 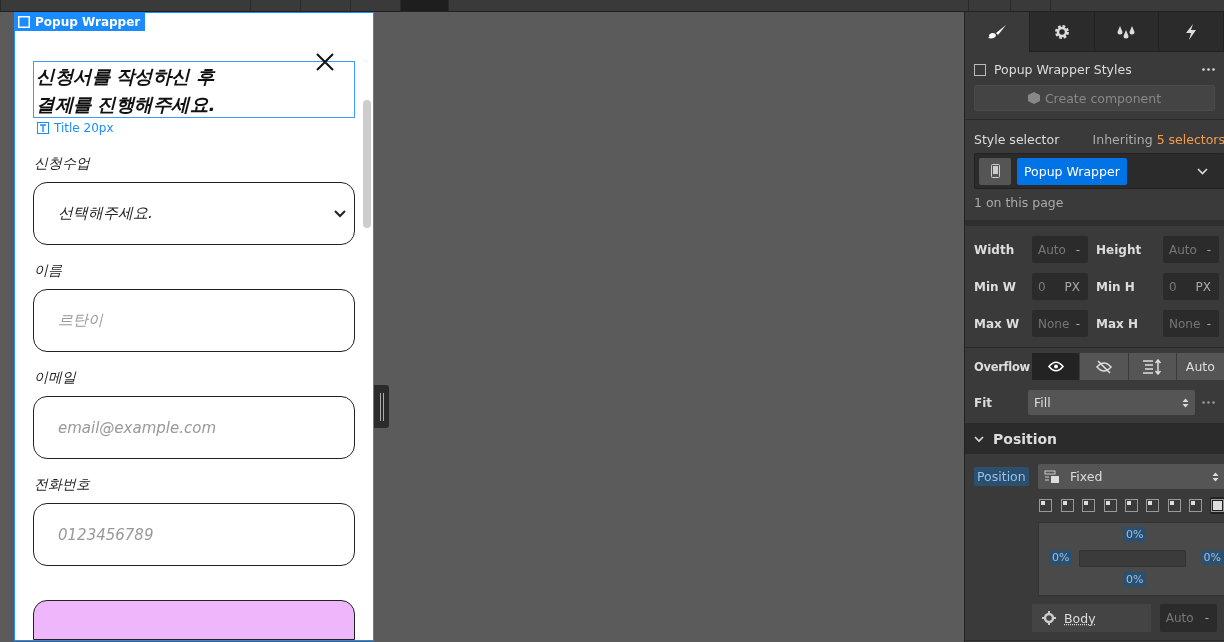 What do you see at coordinates (1052, 476) in the screenshot?
I see `layout-icon` at bounding box center [1052, 476].